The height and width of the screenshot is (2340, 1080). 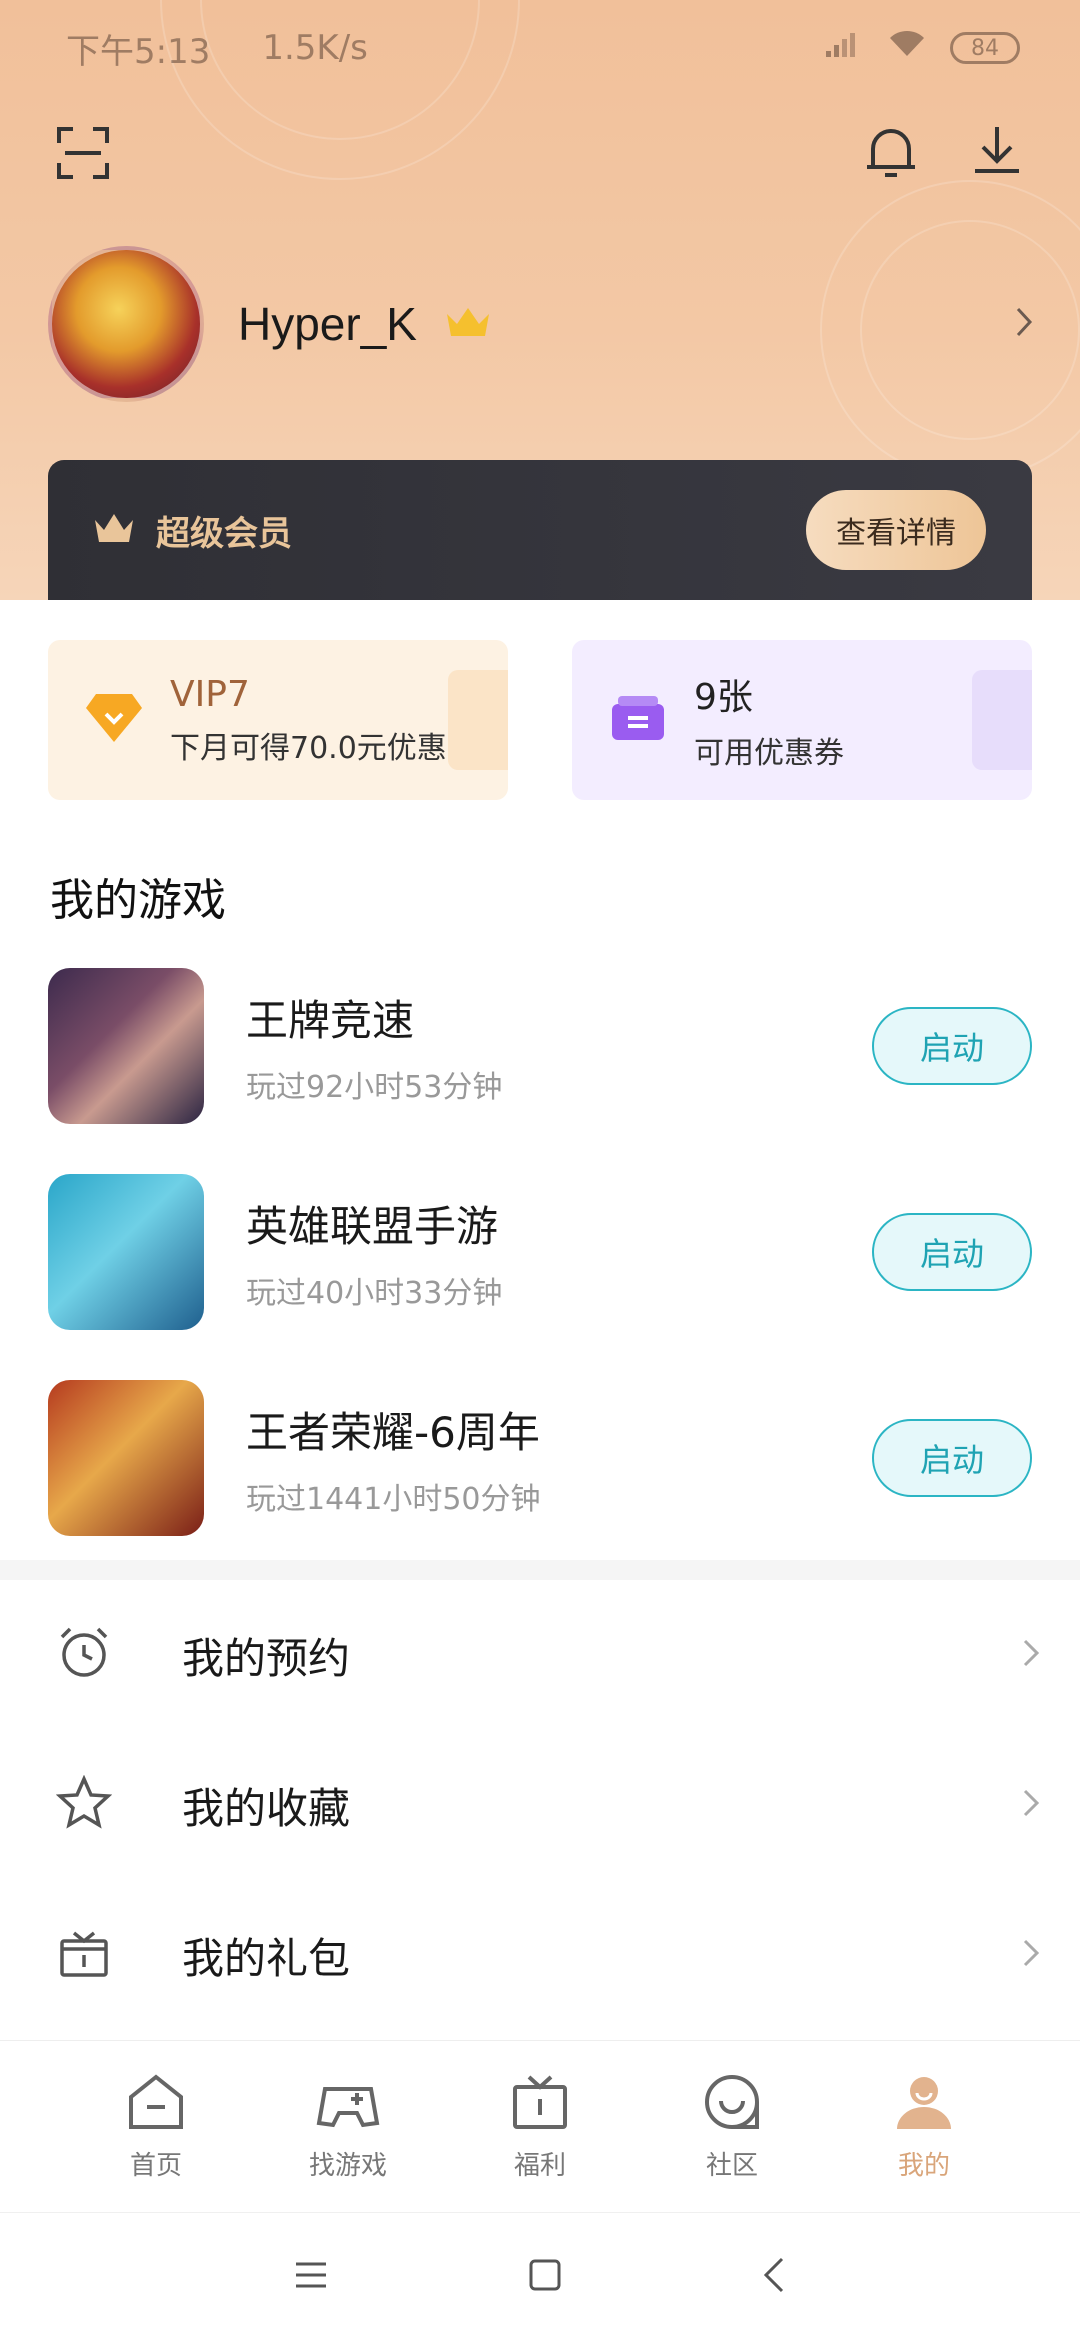 I want to click on status-time: 下午5:13, so click(x=138, y=51).